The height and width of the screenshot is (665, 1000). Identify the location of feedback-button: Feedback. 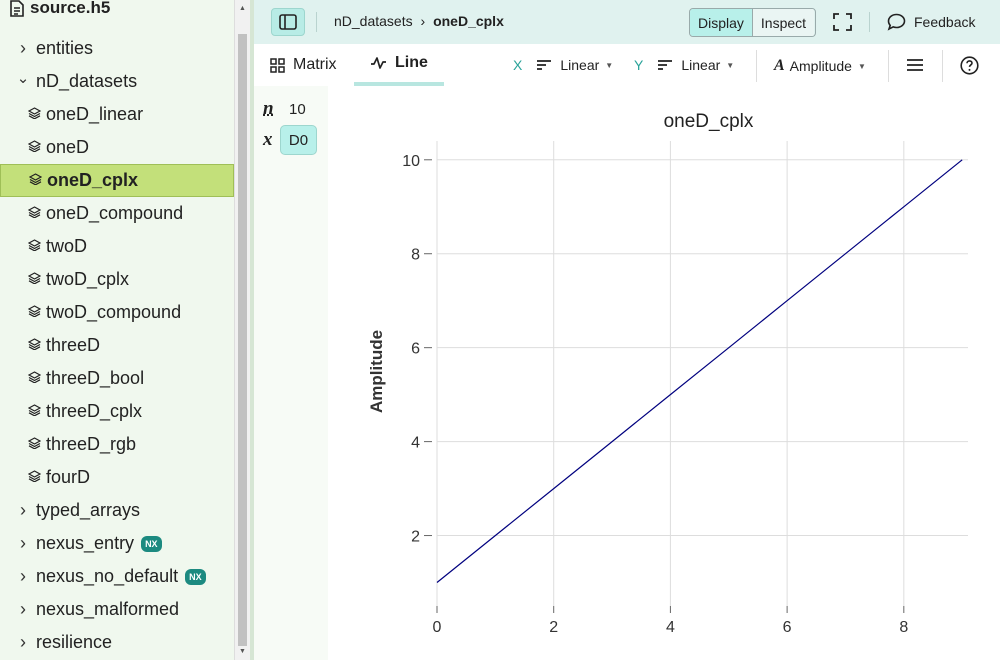
(931, 22).